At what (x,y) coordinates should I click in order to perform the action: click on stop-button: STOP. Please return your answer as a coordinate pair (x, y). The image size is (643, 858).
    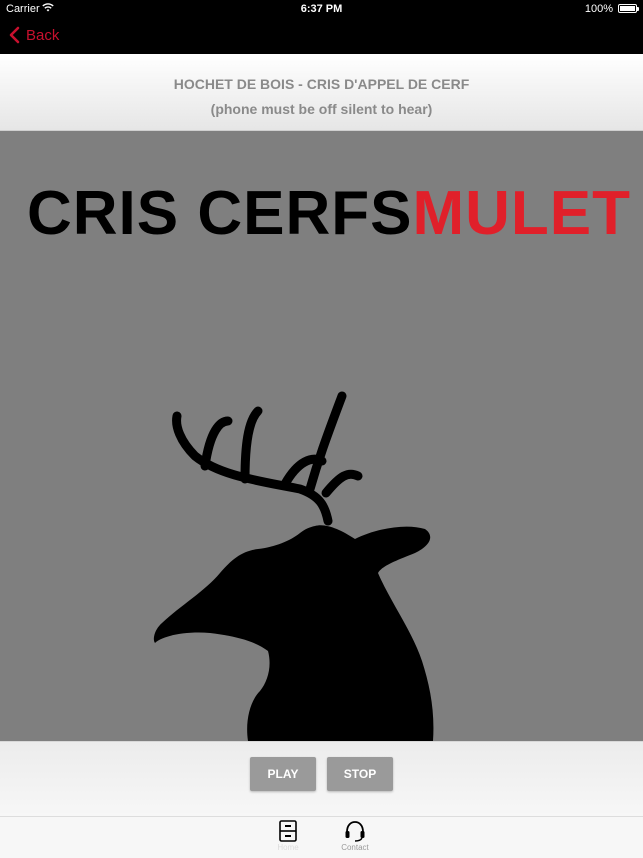
    Looking at the image, I should click on (360, 774).